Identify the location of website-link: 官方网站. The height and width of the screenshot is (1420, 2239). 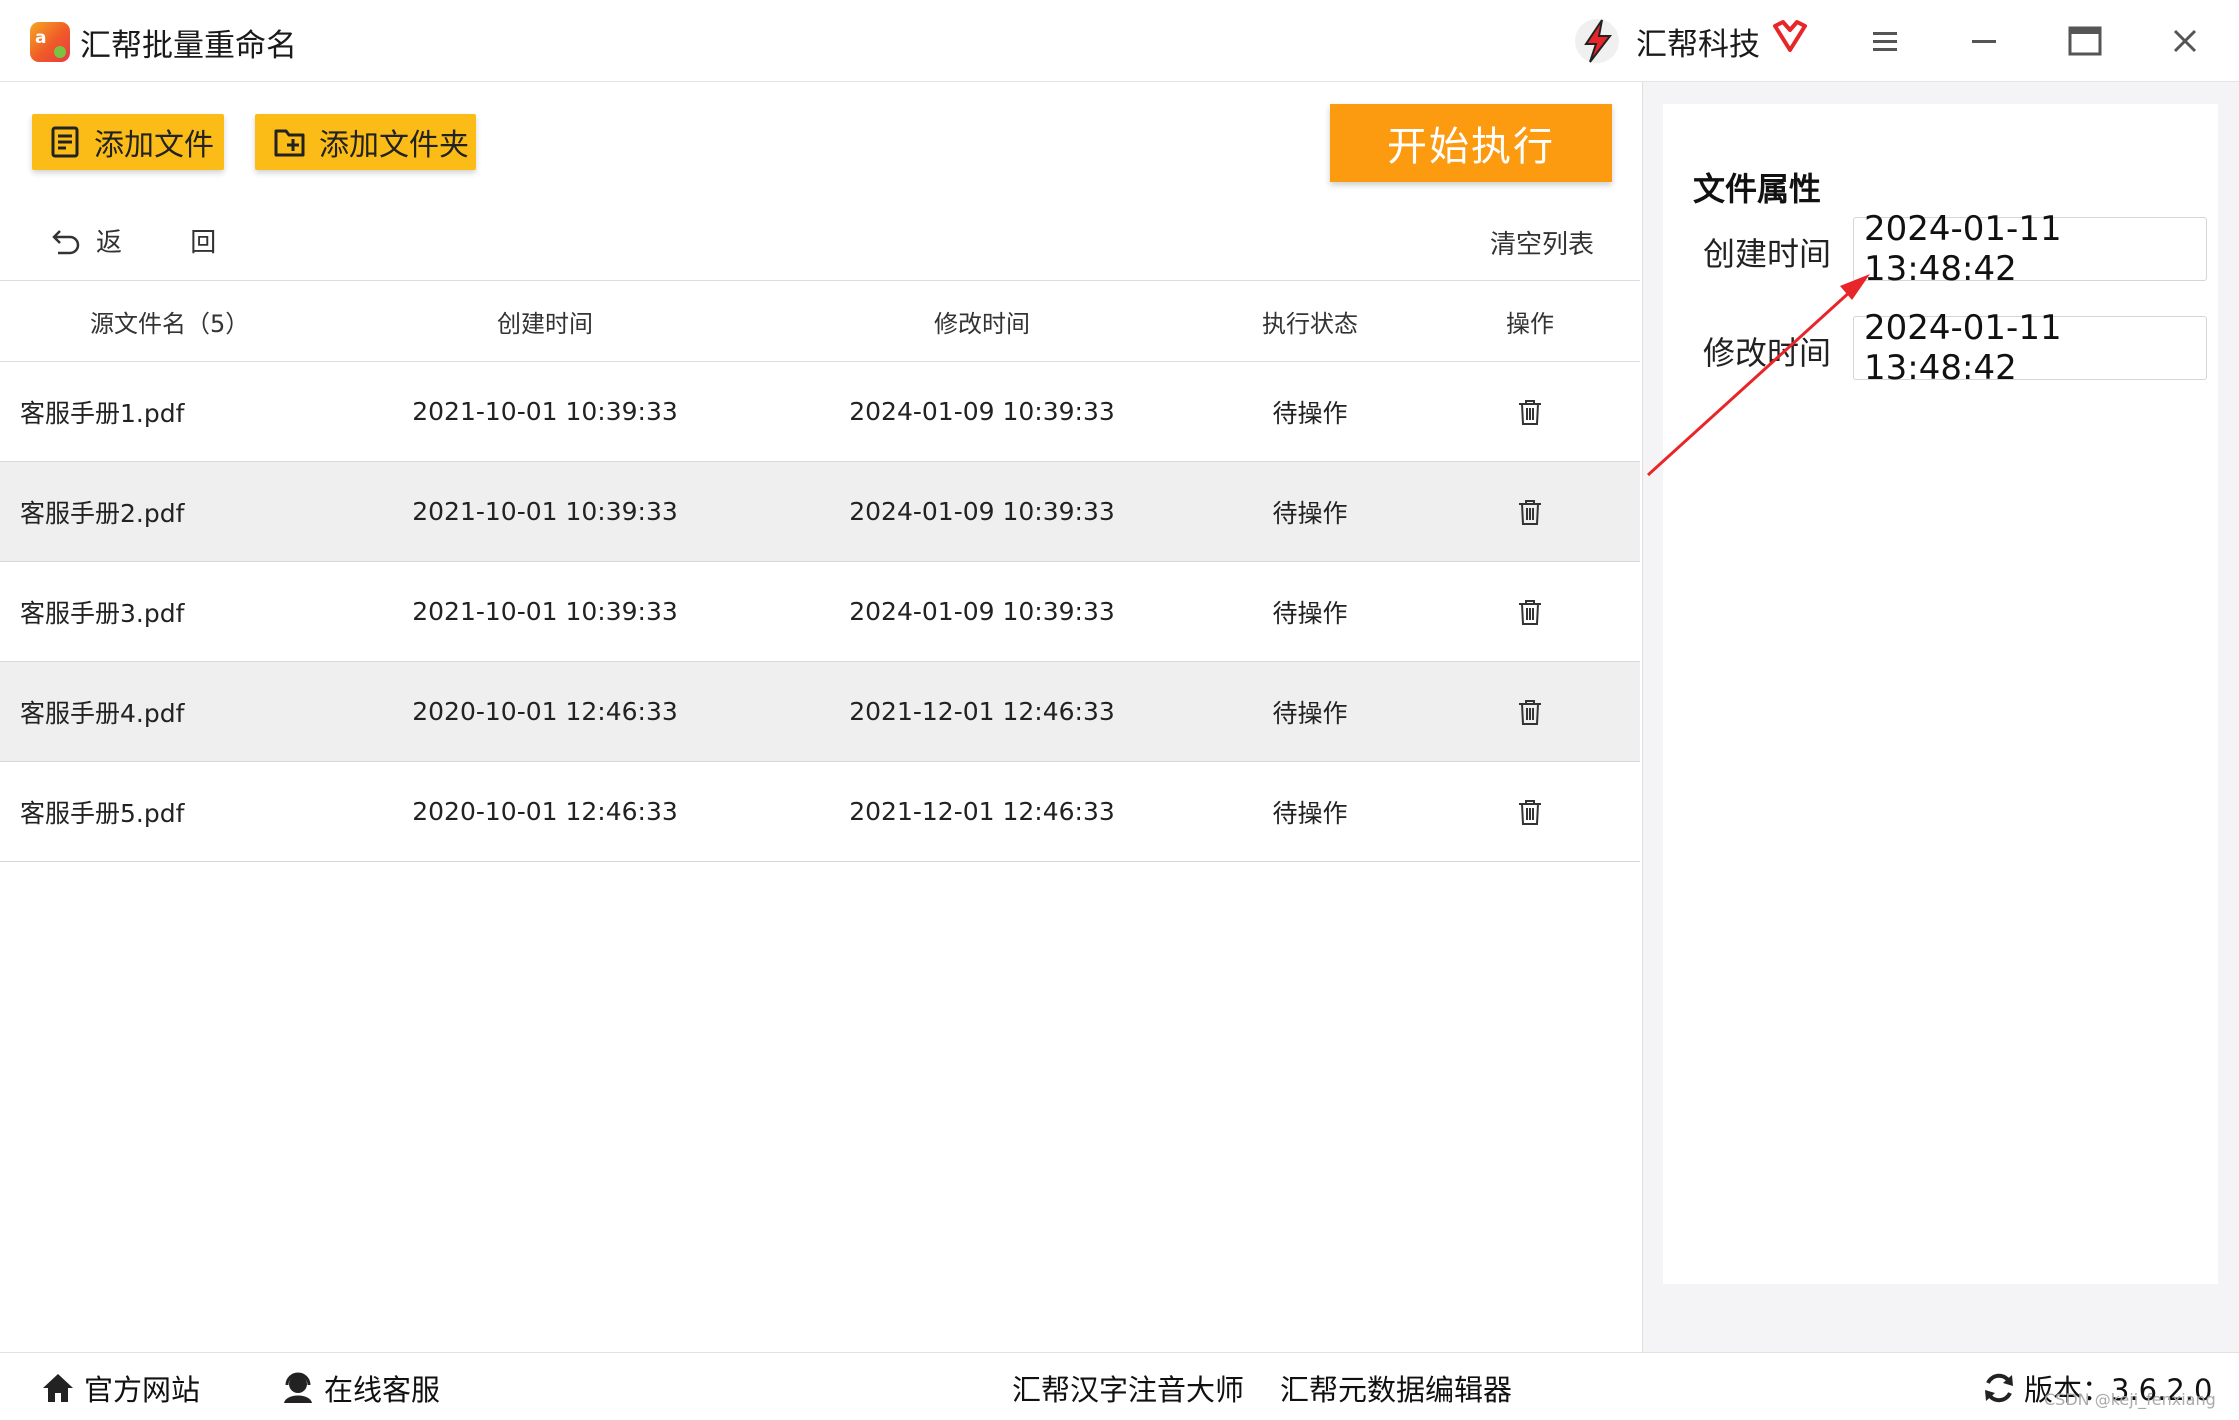
(120, 1388).